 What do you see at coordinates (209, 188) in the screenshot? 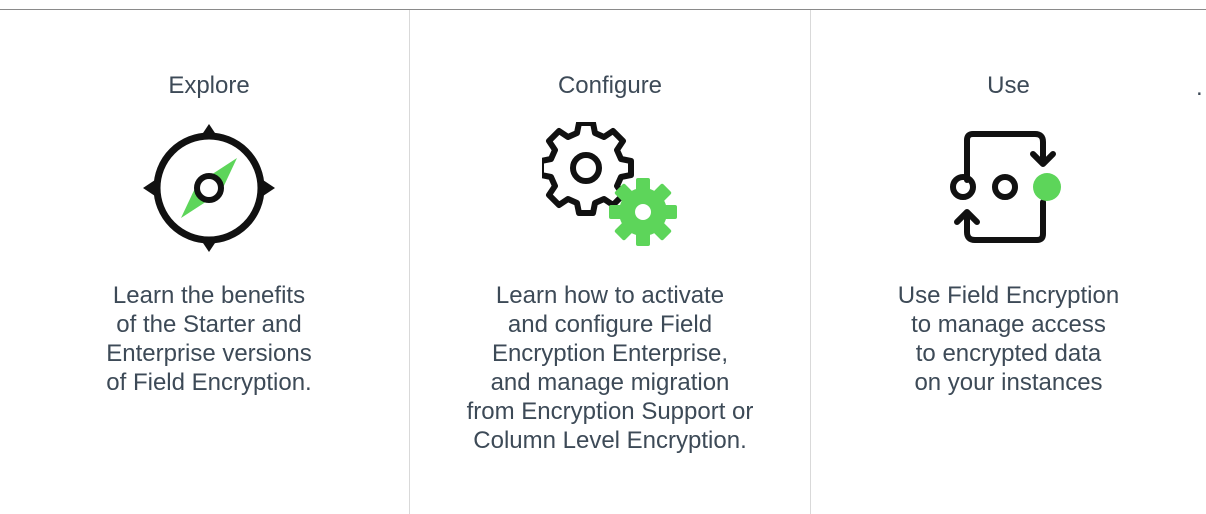
I see `compass-icon` at bounding box center [209, 188].